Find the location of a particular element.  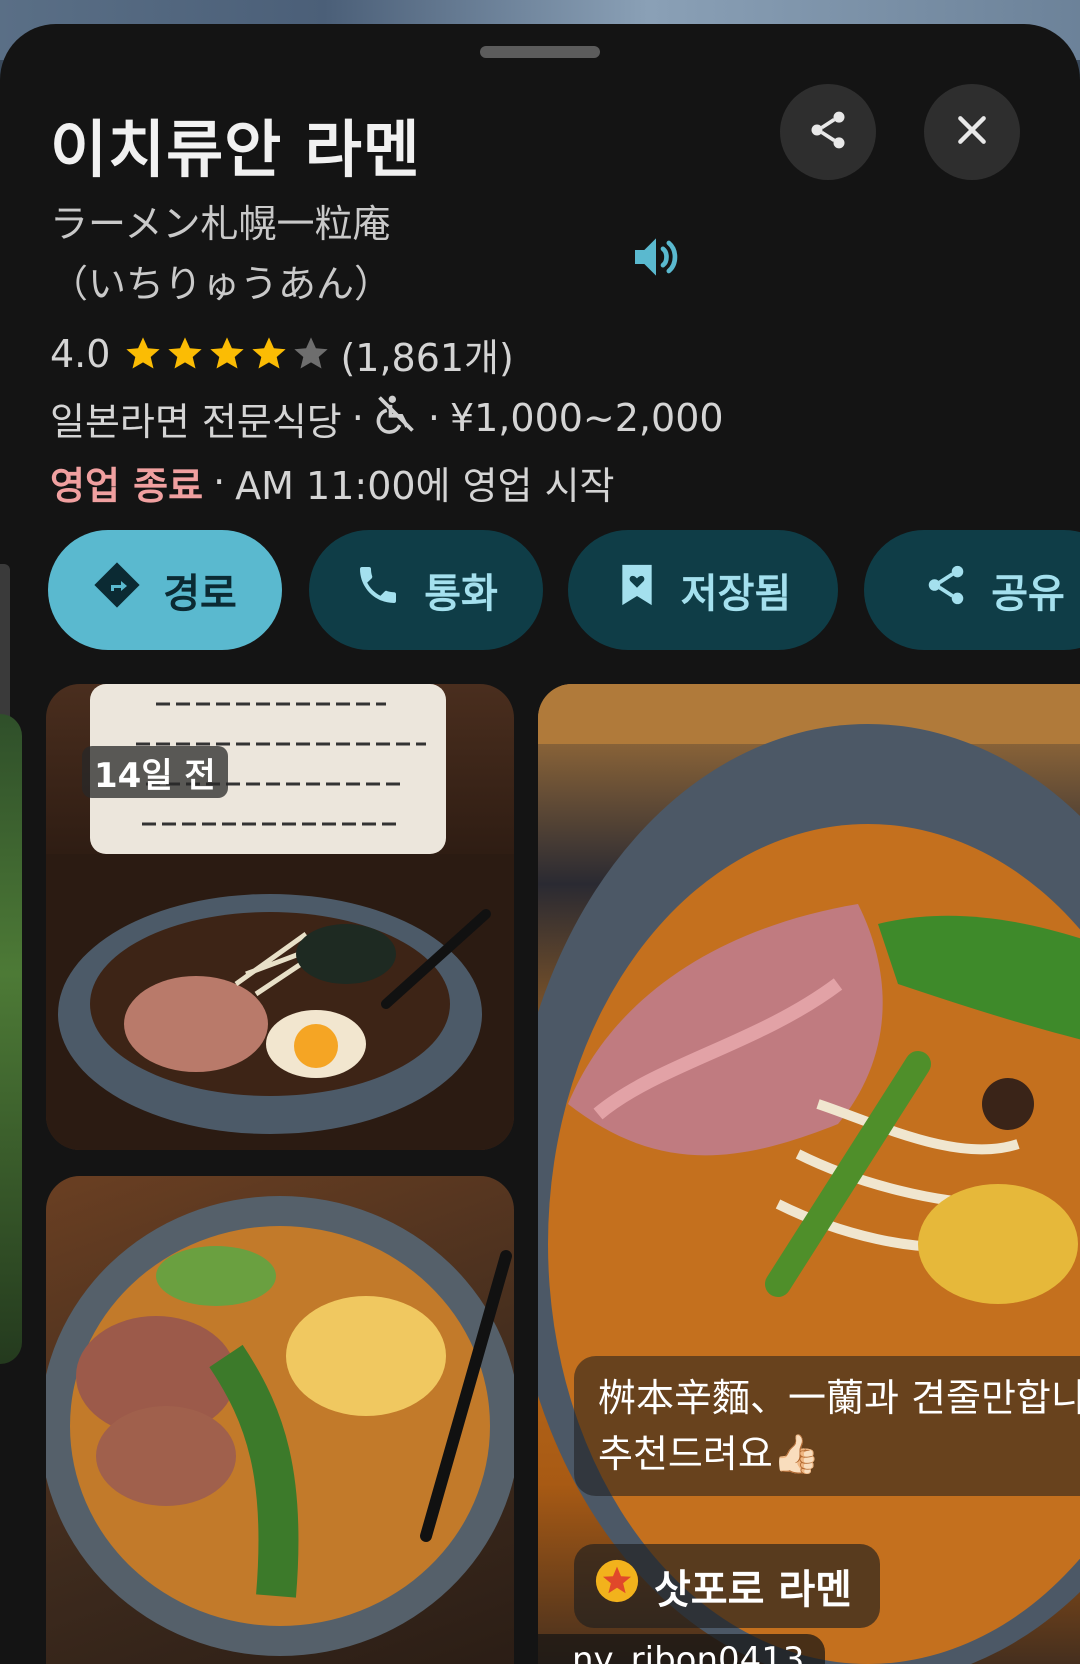

review-caption: 桝本辛麵、一蘭과 견줄만합니 추천드려요👍🏻 is located at coordinates (827, 1426).